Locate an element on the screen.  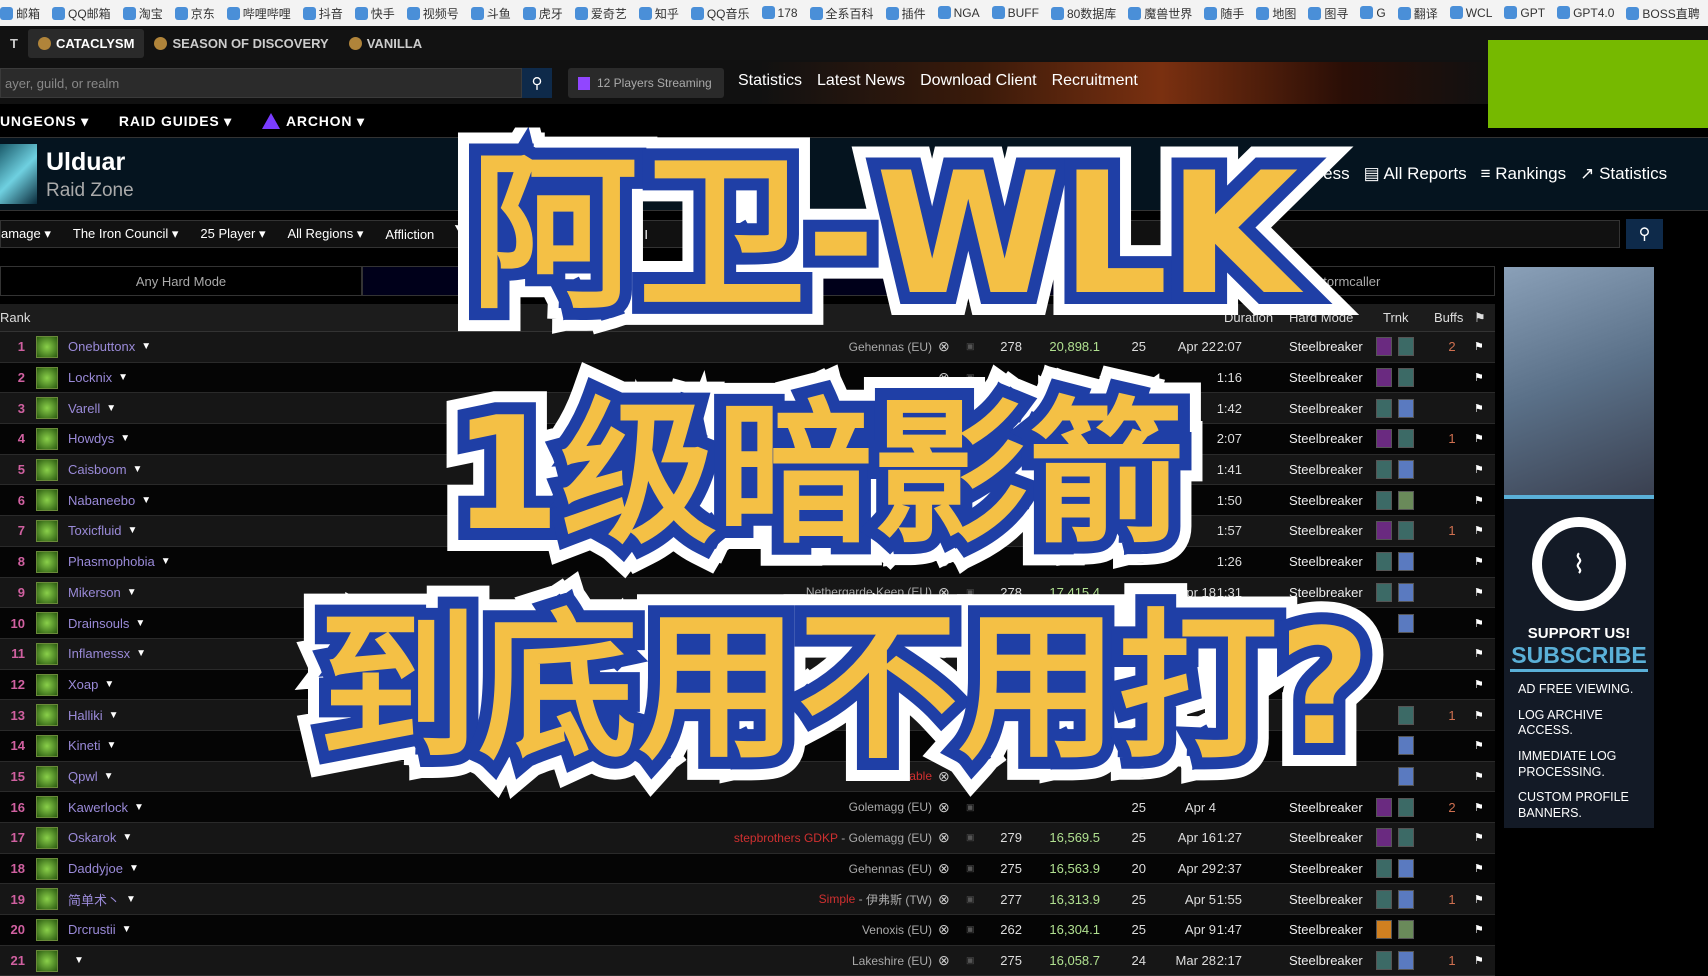
filter-metric: amage ▾ is located at coordinates (26, 234).